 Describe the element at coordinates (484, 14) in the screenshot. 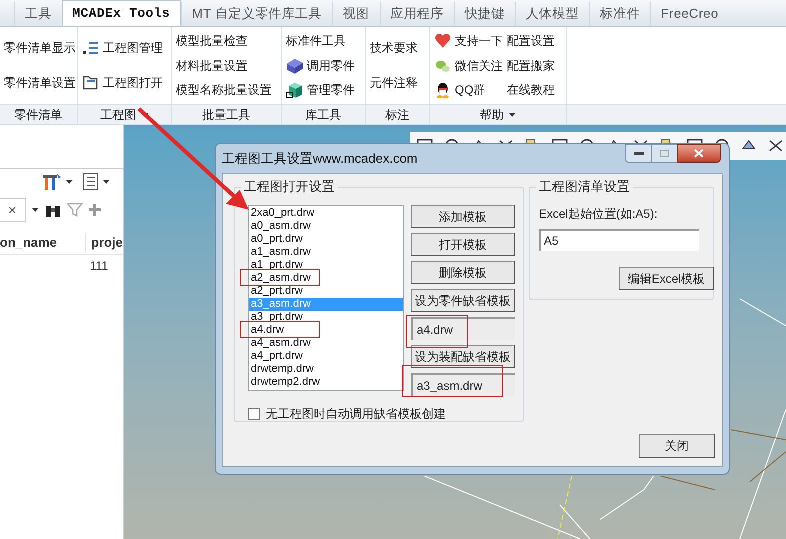

I see `ribbon-tab: 快捷键` at that location.